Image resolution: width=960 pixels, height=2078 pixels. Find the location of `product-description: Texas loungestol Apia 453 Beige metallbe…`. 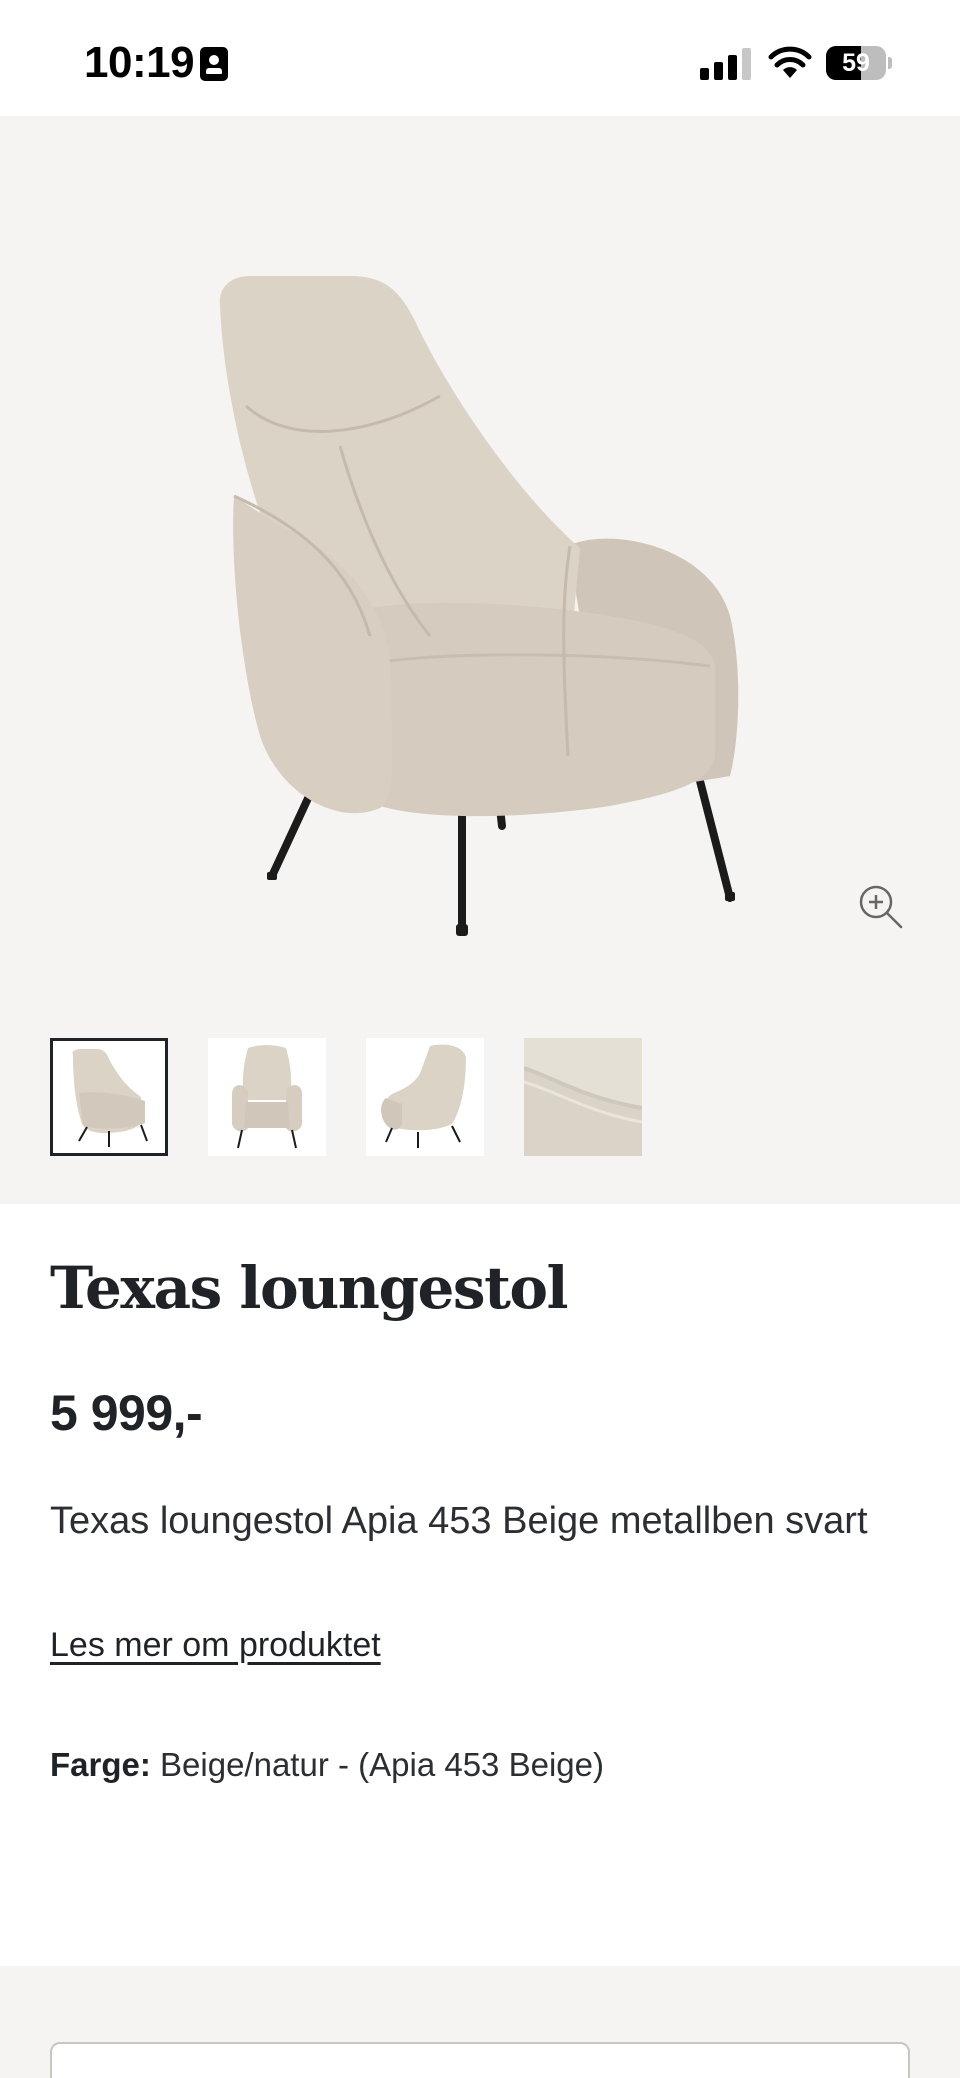

product-description: Texas loungestol Apia 453 Beige metallbe… is located at coordinates (459, 1521).